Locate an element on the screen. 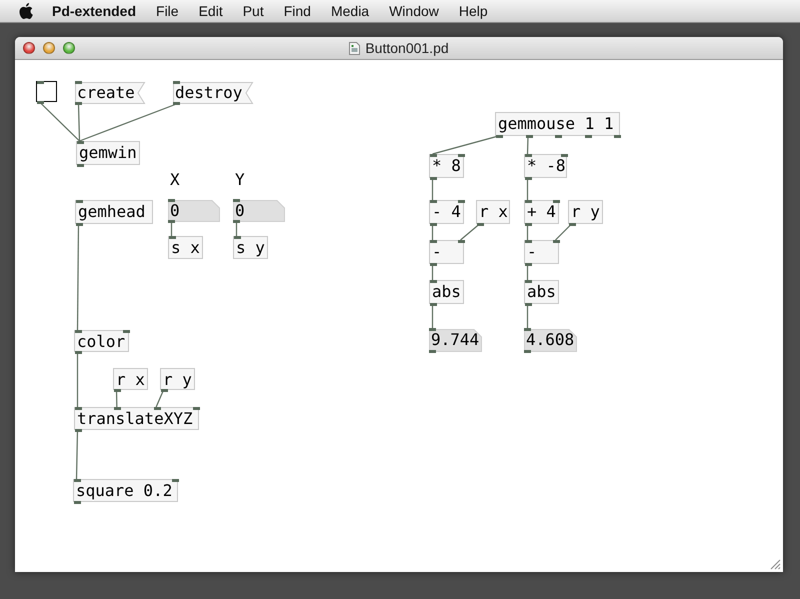  object-box: translateXYZ is located at coordinates (136, 418).